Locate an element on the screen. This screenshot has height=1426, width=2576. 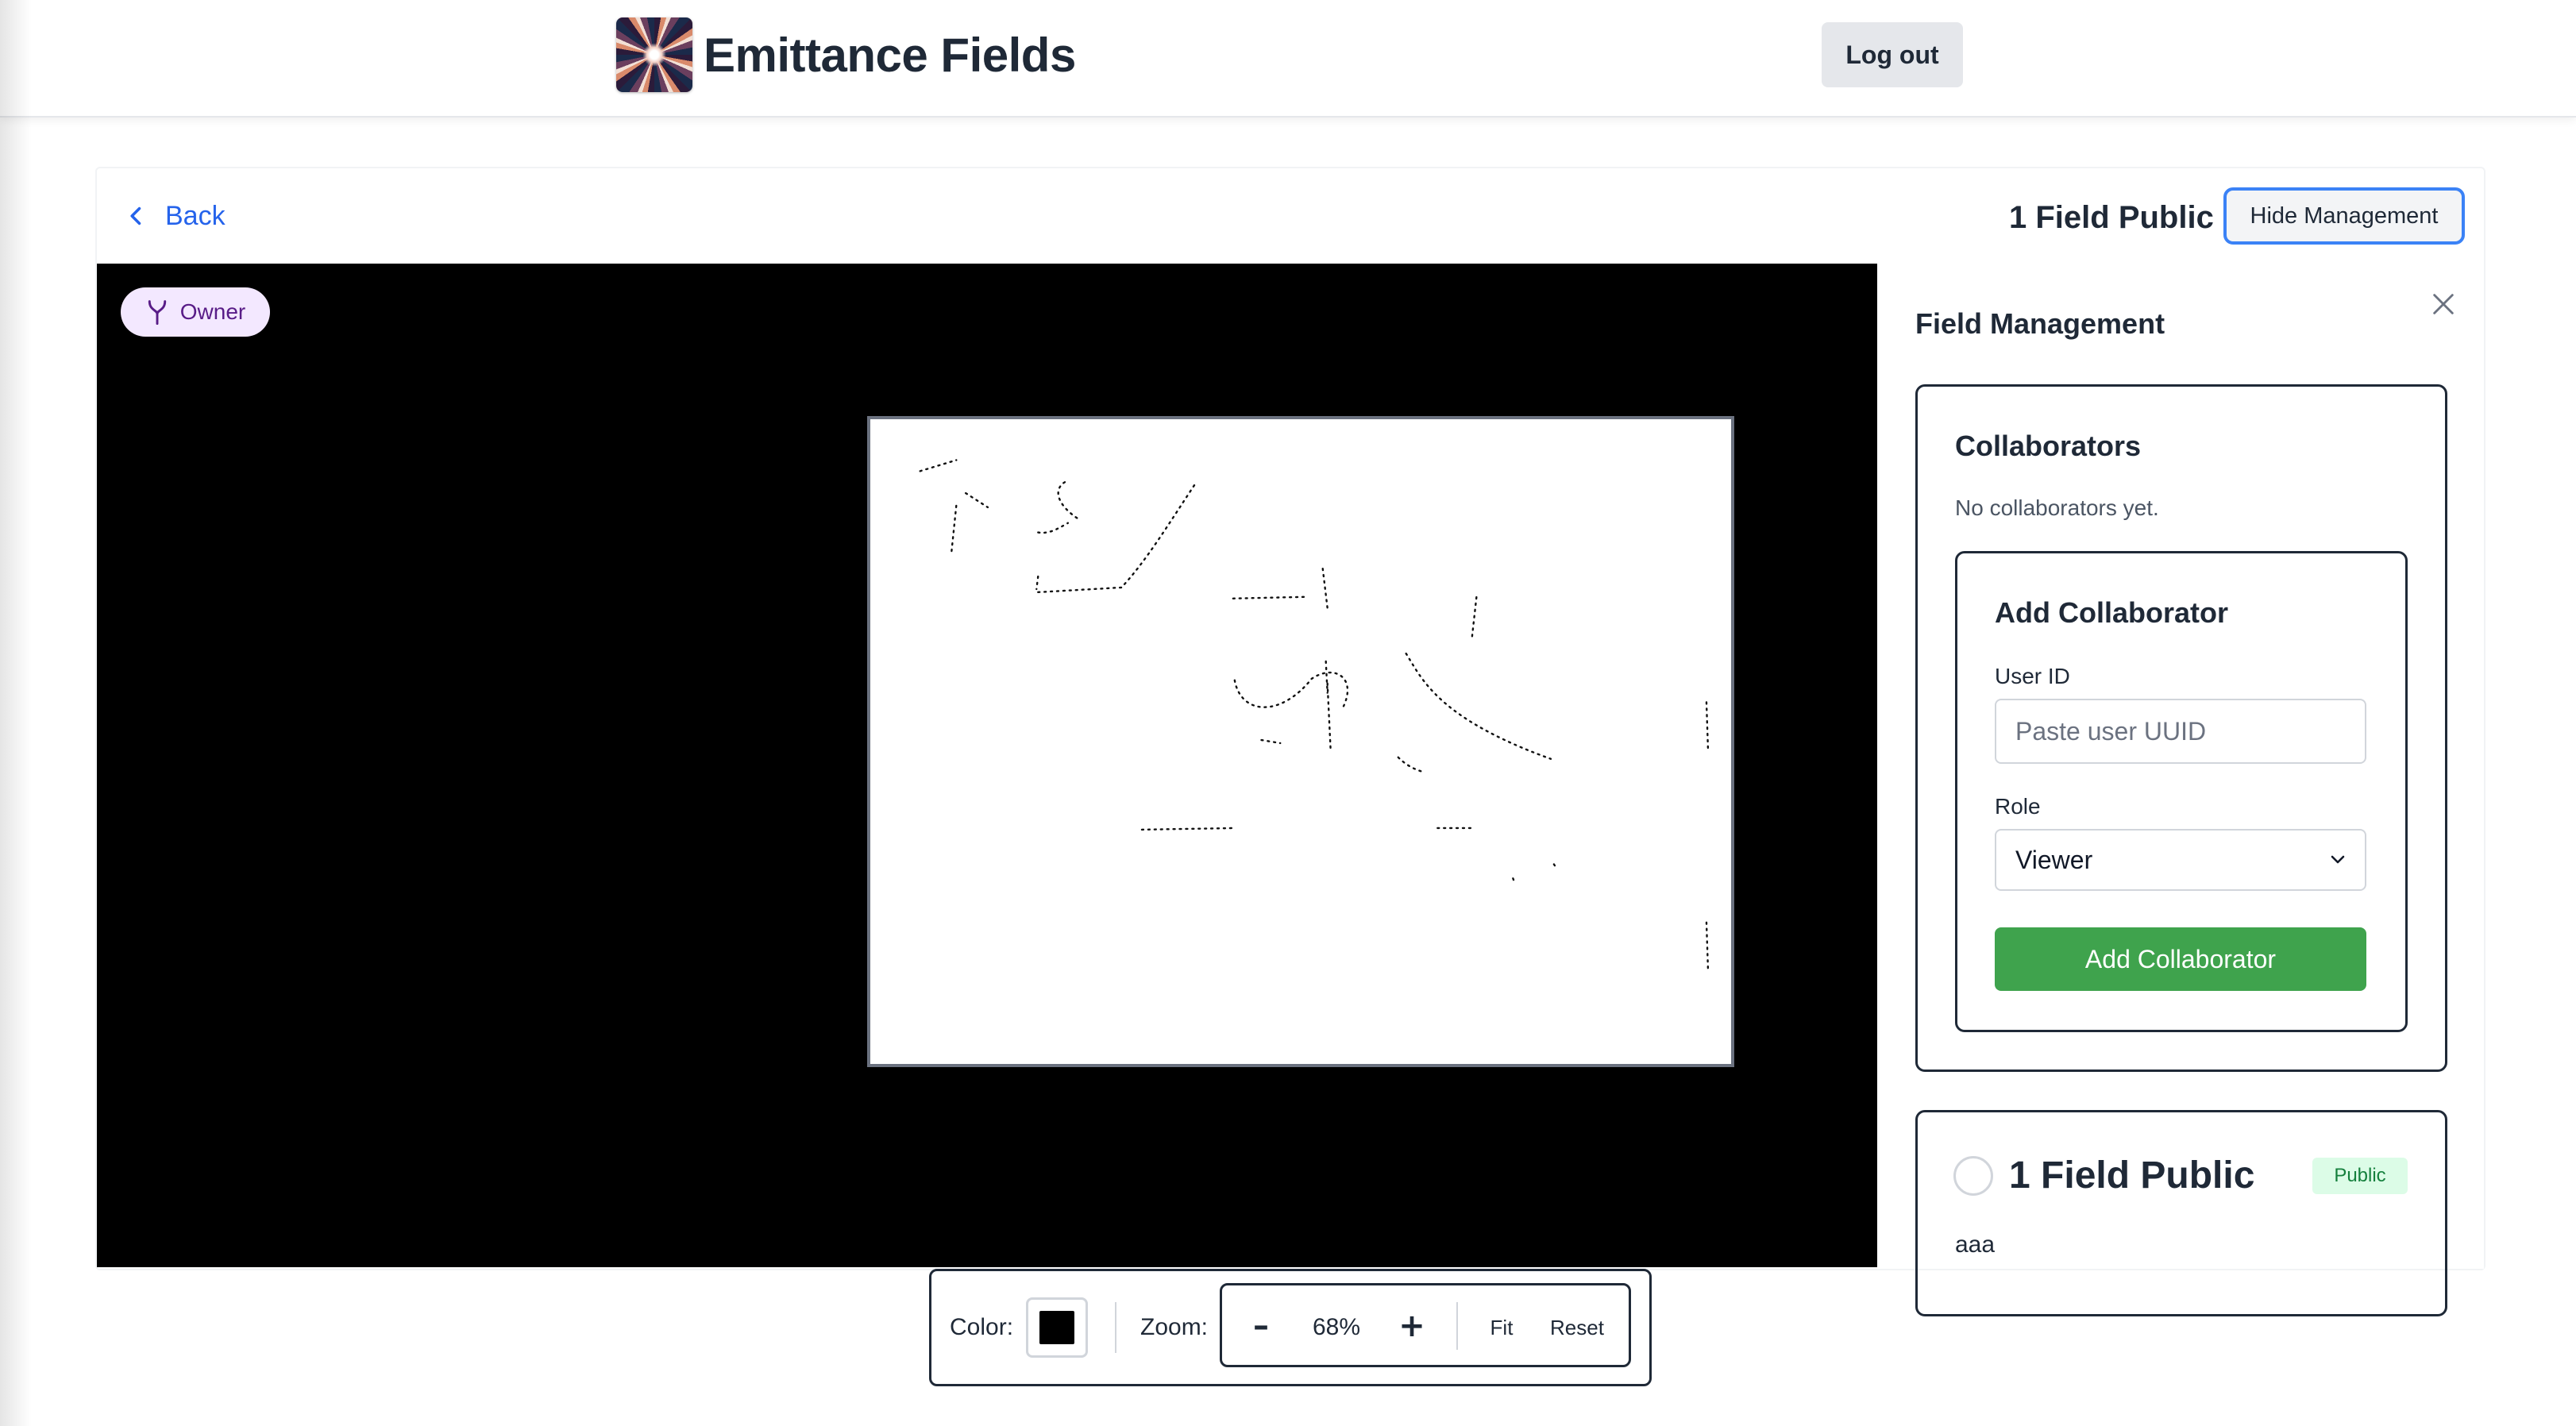
app-header: Emittance Fields Log out is located at coordinates (1288, 59).